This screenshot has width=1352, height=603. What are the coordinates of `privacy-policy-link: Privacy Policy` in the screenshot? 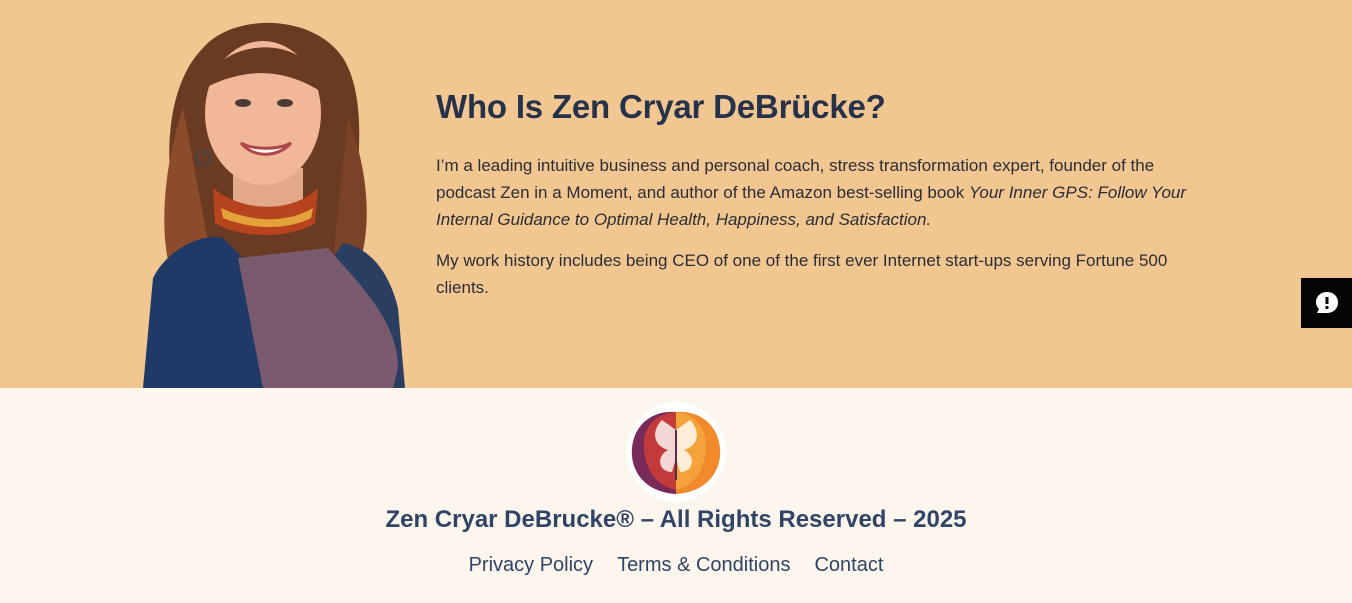 It's located at (531, 565).